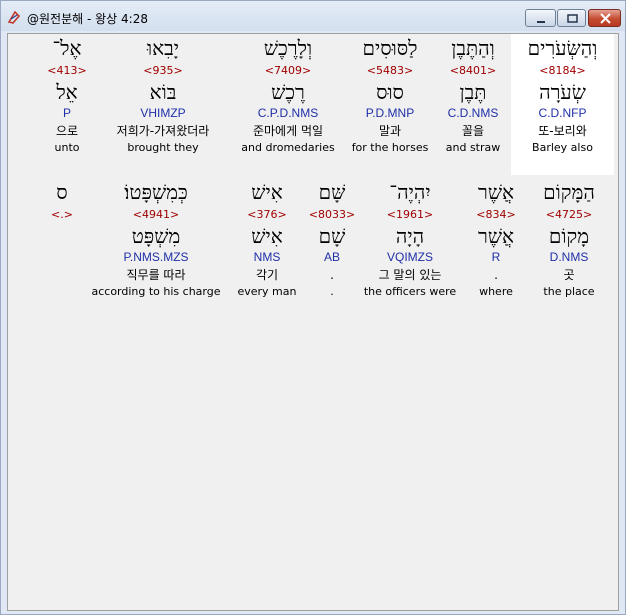 This screenshot has width=626, height=615. What do you see at coordinates (473, 92) in the screenshot?
I see `hebrew-lexeme: תֶּבֶן` at bounding box center [473, 92].